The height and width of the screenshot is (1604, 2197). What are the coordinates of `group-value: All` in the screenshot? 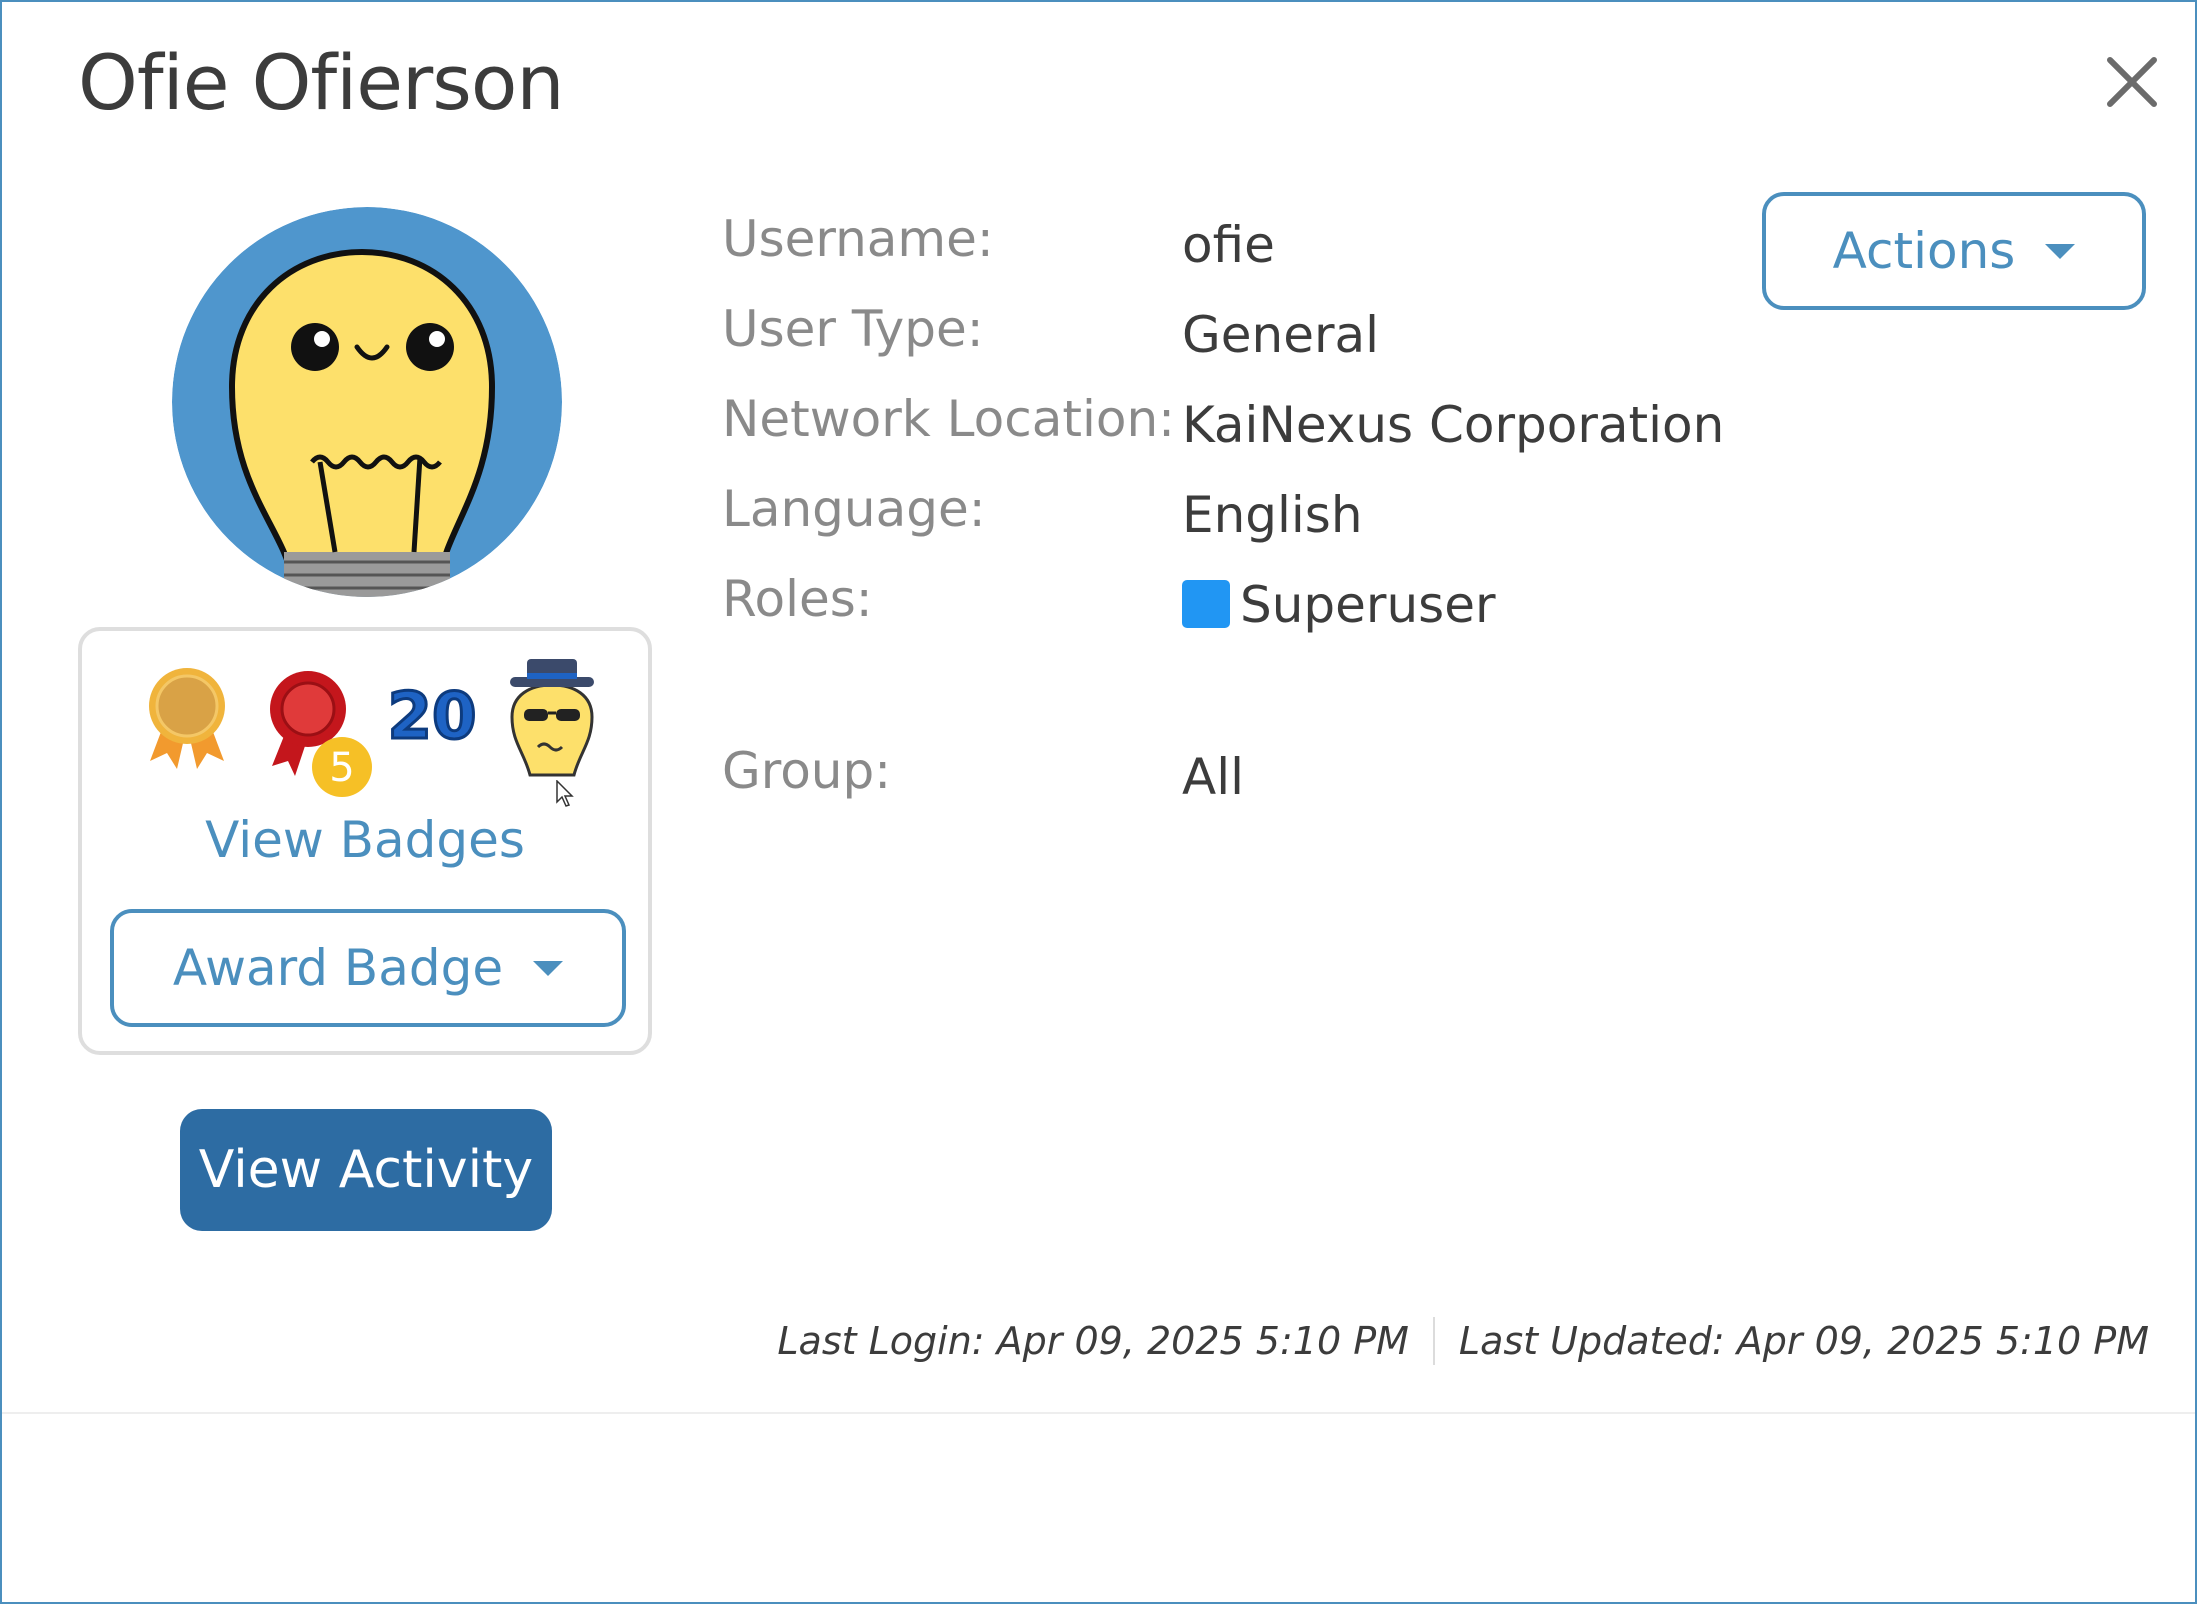 It's located at (1213, 777).